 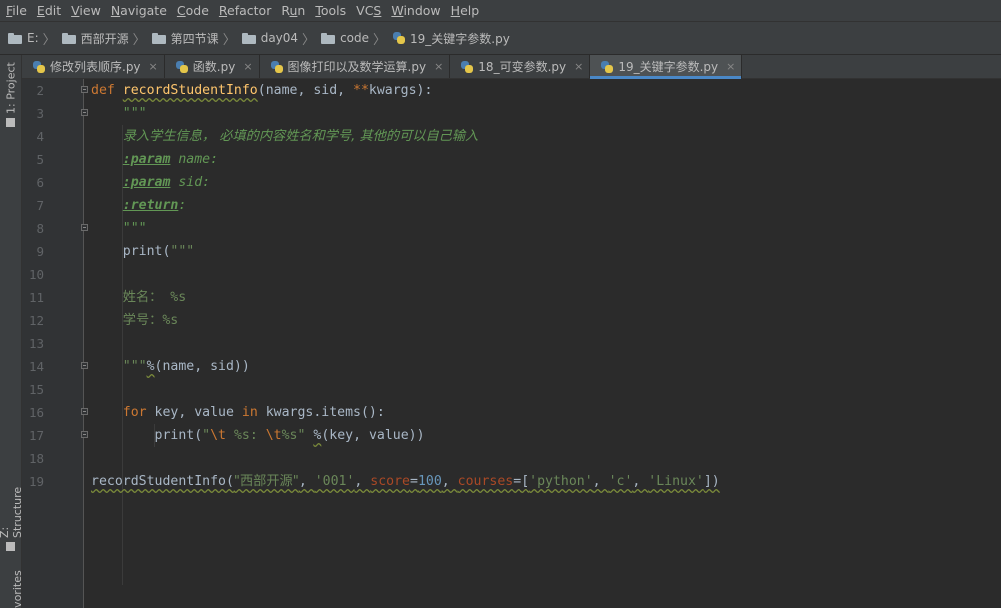 I want to click on code-line: 6 :param sid:, so click(x=511, y=182).